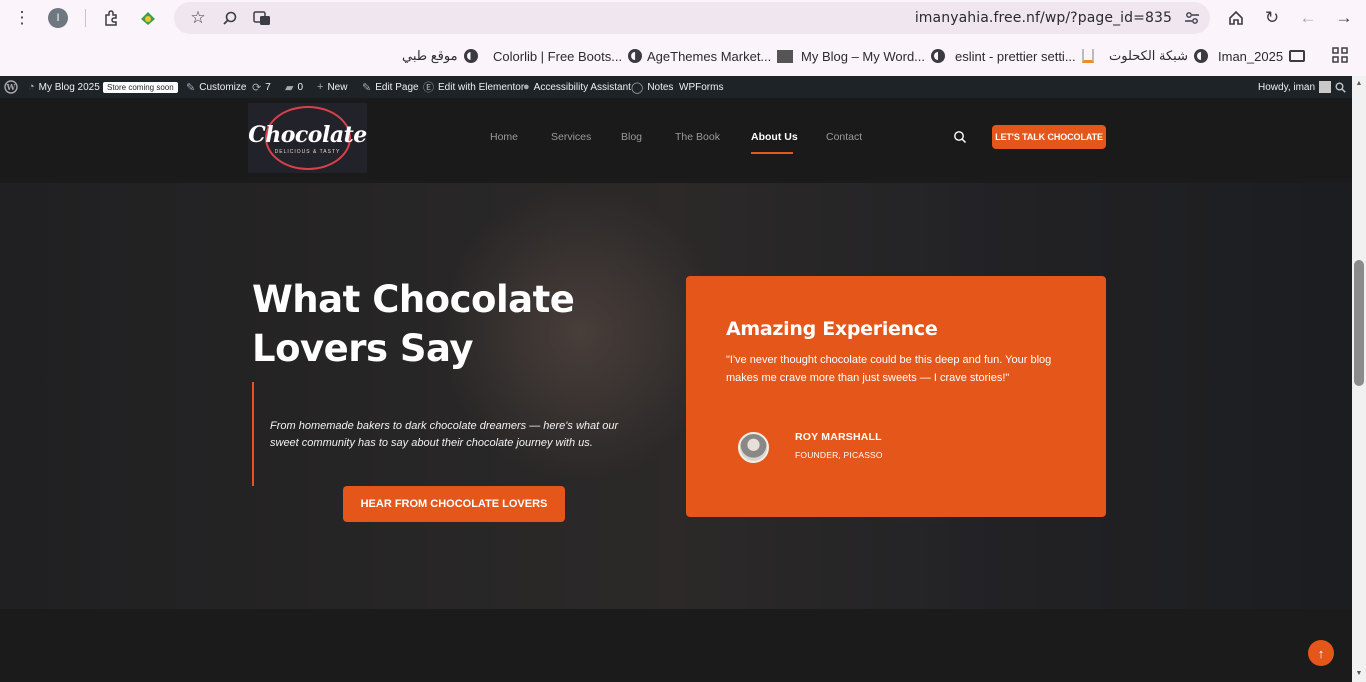  Describe the element at coordinates (473, 87) in the screenshot. I see `elementor-link: Ⓔ Edit with Elementor` at that location.